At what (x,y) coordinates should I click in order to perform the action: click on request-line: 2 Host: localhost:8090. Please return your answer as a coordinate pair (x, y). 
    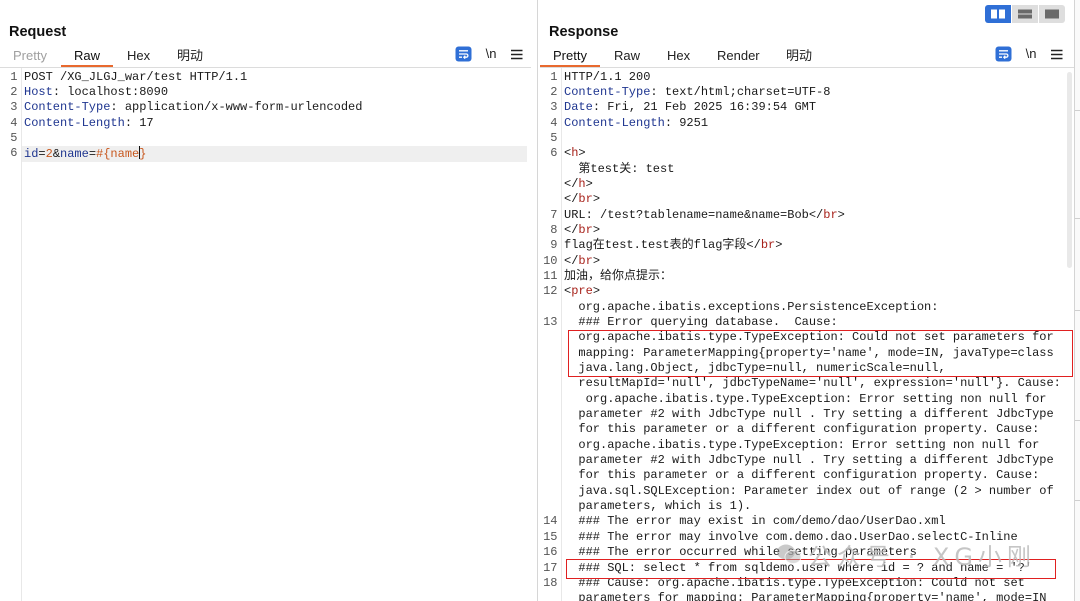
    Looking at the image, I should click on (268, 92).